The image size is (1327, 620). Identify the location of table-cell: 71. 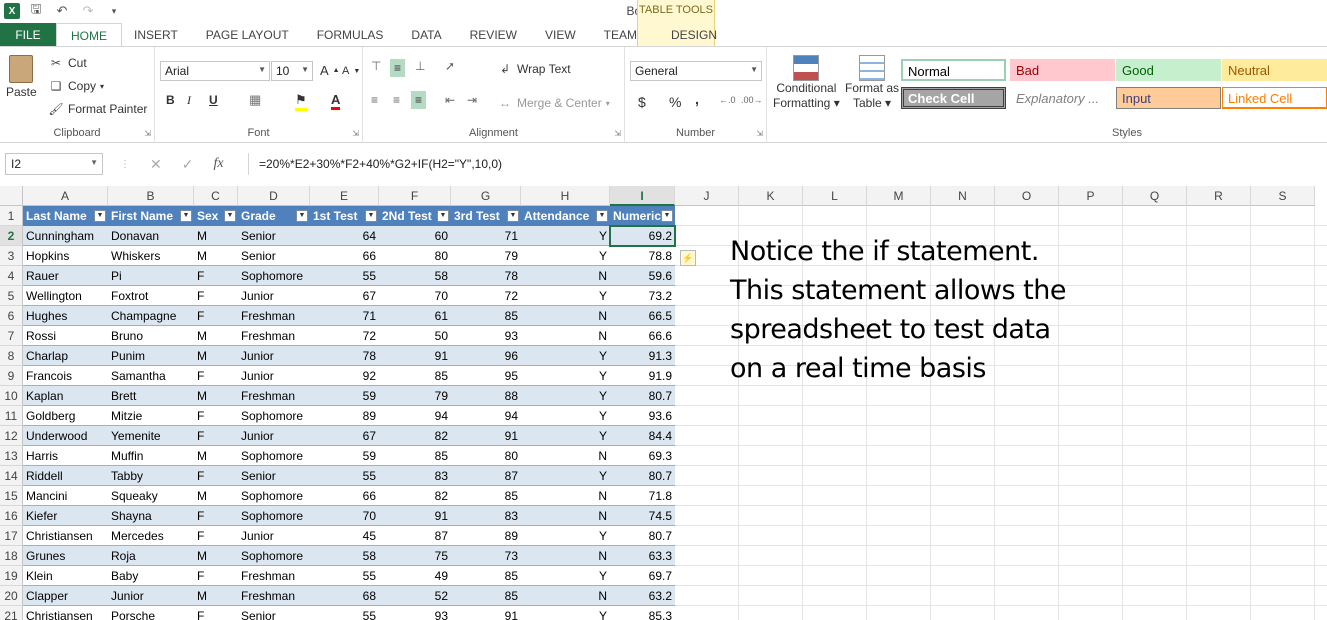
(486, 236).